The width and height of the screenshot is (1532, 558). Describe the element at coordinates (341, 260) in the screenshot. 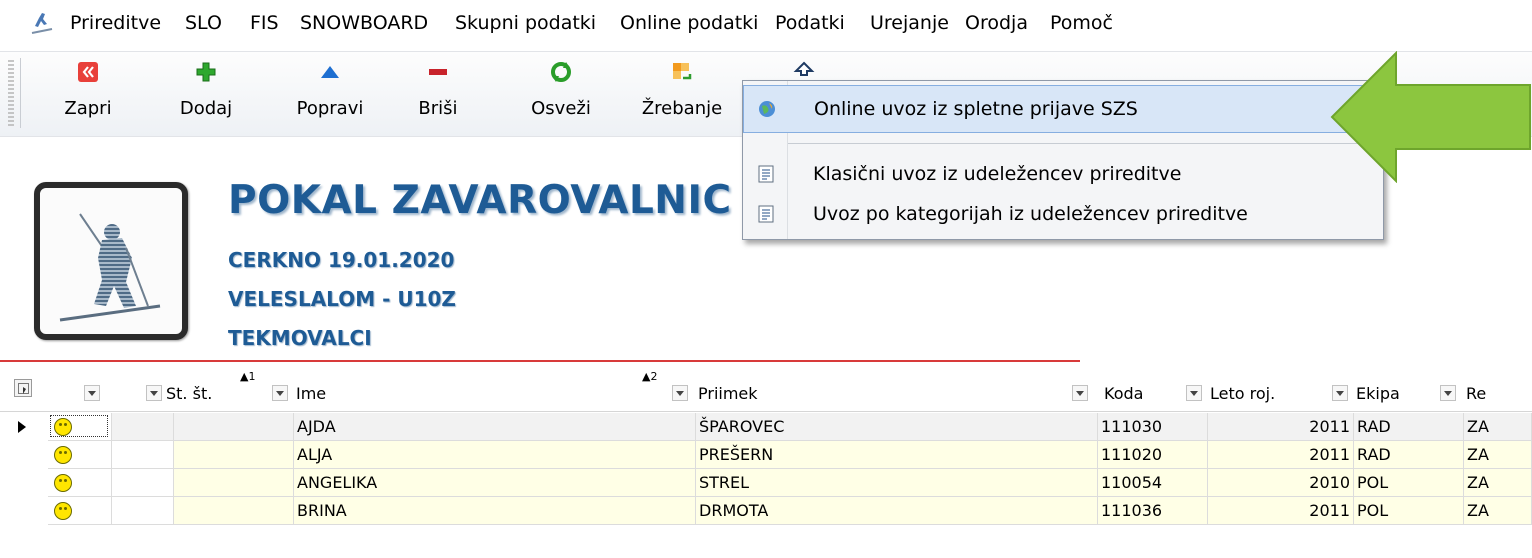

I see `location-date: CERKNO 19.01.2020` at that location.